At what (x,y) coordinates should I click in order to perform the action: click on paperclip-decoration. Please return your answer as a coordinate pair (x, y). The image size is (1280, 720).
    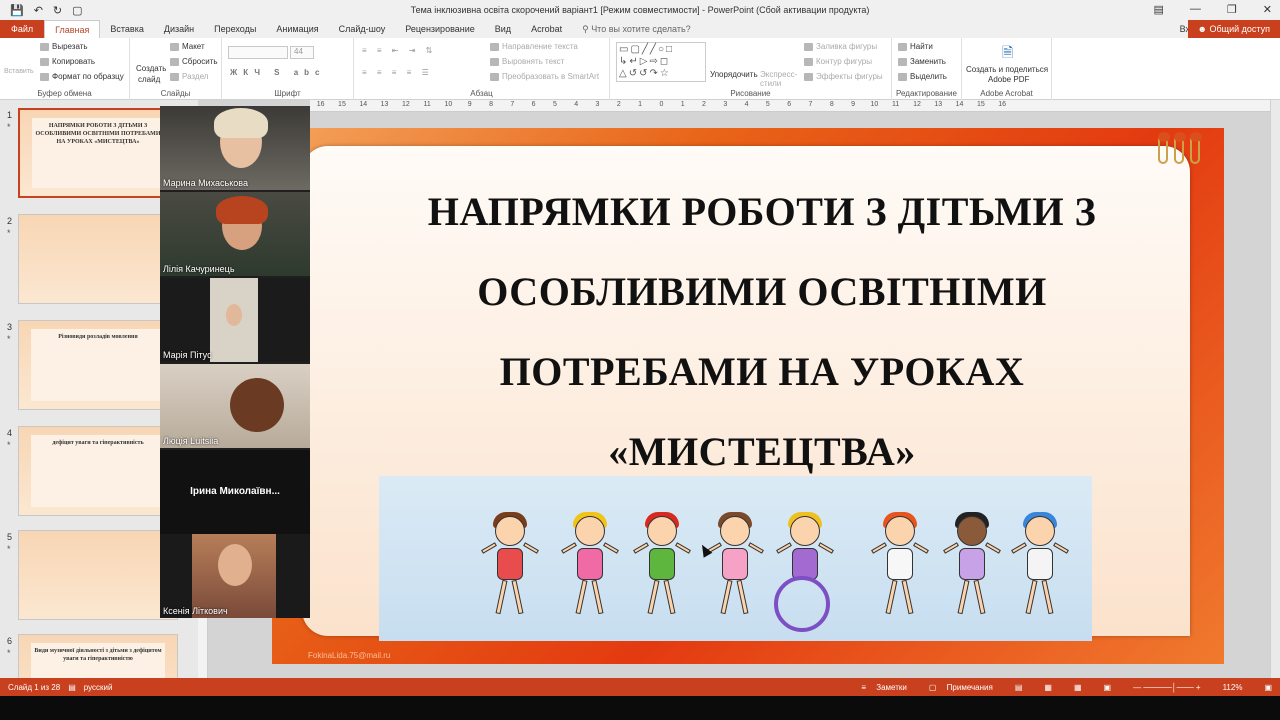
    Looking at the image, I should click on (1180, 148).